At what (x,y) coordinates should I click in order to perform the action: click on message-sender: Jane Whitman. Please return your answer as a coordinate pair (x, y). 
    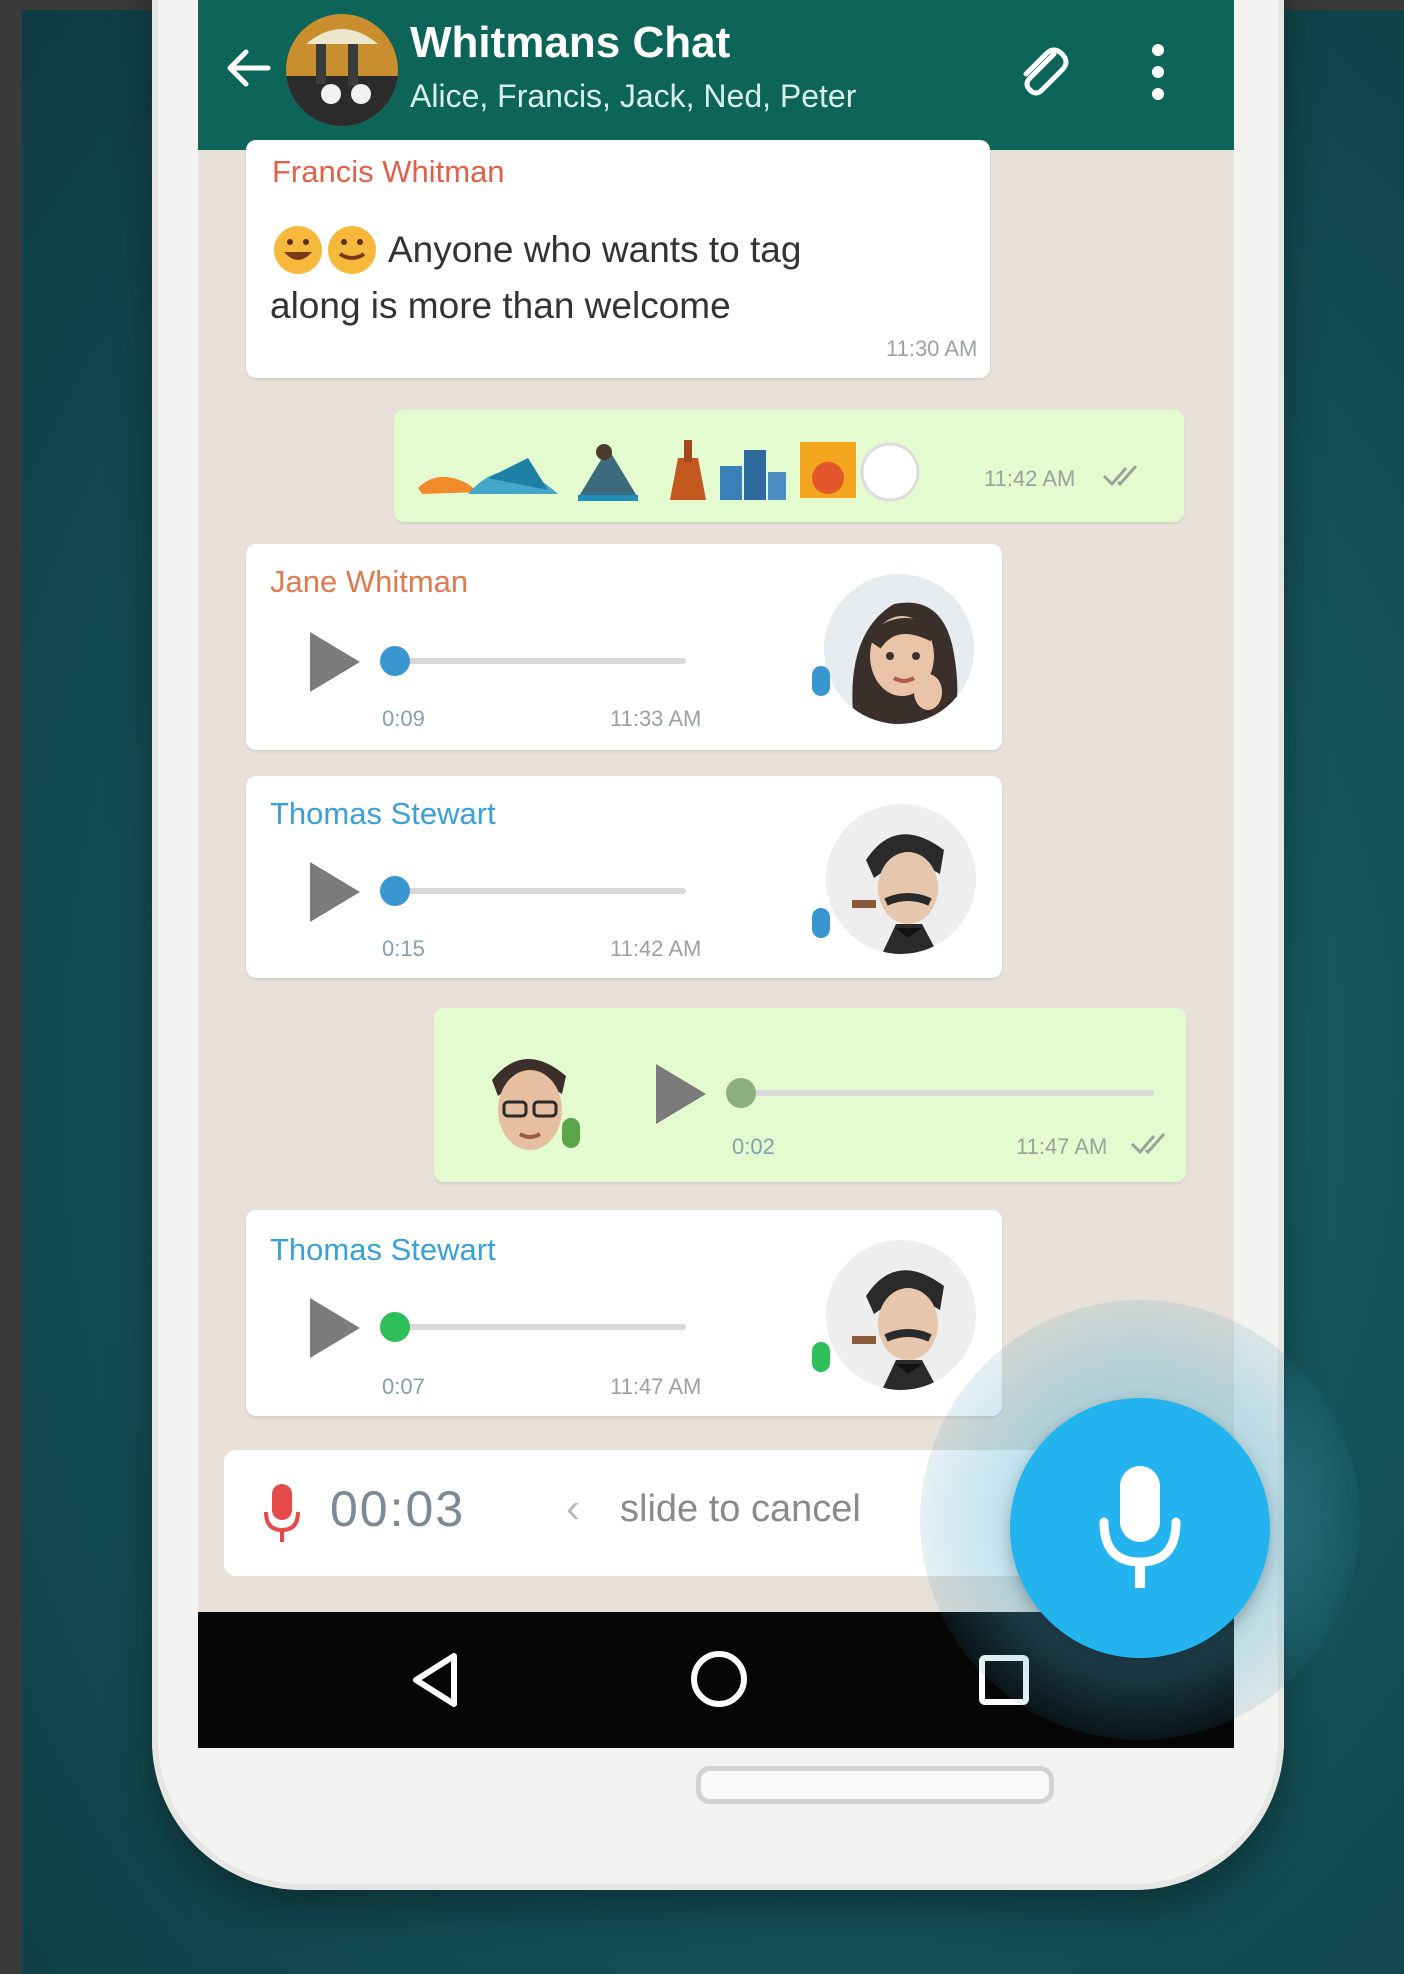
    Looking at the image, I should click on (369, 581).